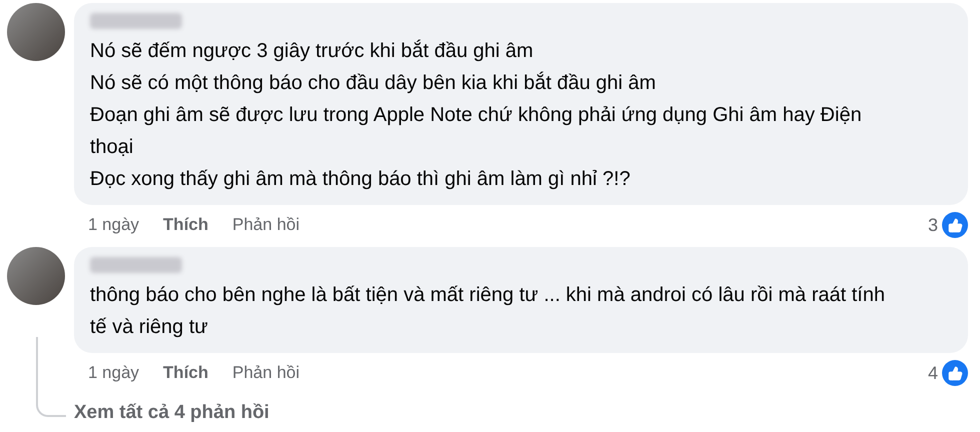 The height and width of the screenshot is (432, 980). I want to click on view-replies-link: Xem tất cả 4 phản hồi, so click(172, 412).